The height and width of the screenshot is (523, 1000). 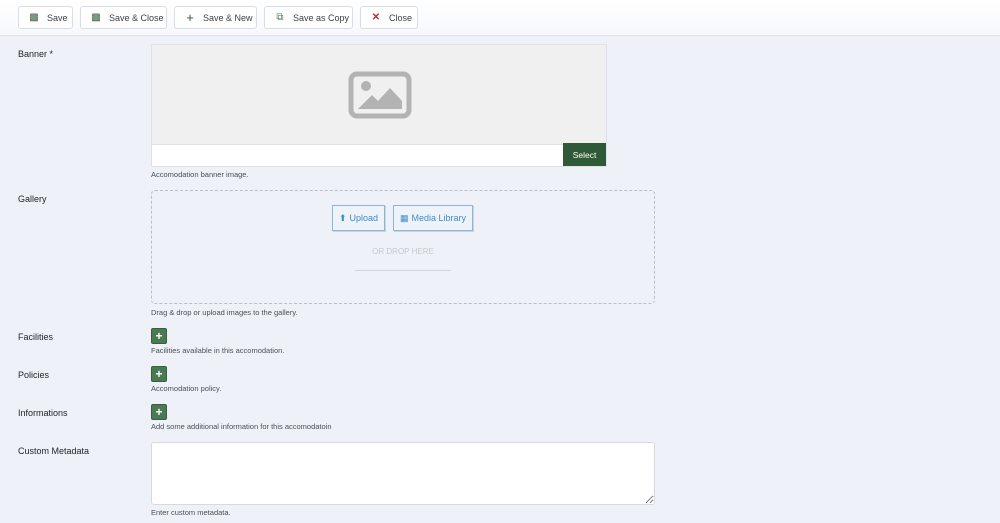 I want to click on add-information-button: +, so click(x=159, y=412).